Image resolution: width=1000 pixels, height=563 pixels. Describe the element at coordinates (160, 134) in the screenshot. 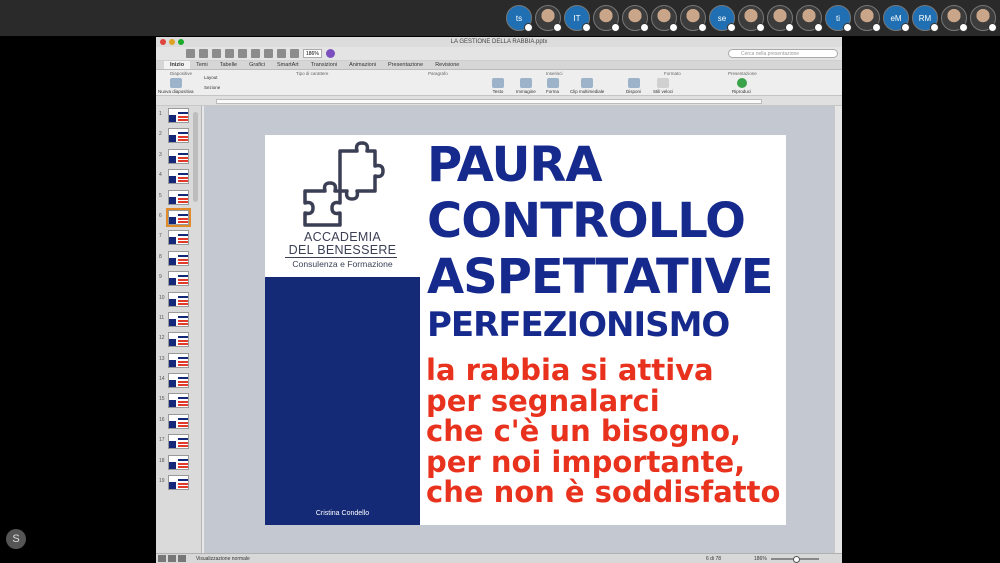

I see `thumbnail-number: 2` at that location.